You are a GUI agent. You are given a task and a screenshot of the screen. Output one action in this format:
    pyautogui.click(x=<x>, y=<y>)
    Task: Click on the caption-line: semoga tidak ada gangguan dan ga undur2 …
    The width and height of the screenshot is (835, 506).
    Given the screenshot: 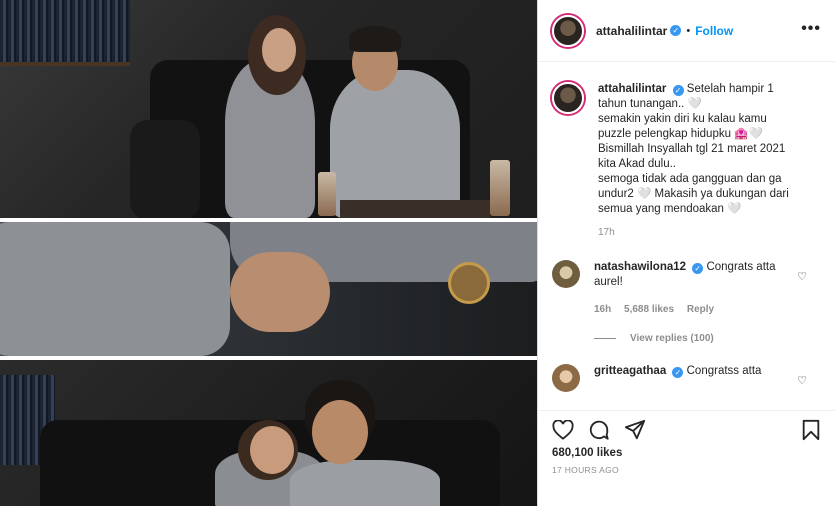 What is the action you would take?
    pyautogui.click(x=693, y=194)
    